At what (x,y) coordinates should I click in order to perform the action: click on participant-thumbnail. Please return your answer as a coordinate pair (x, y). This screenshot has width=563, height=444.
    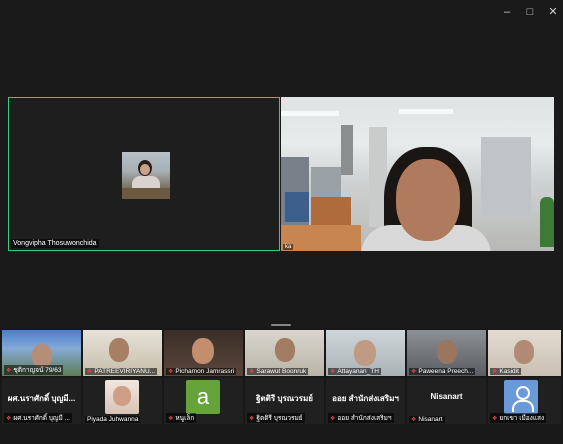
    Looking at the image, I should click on (146, 175).